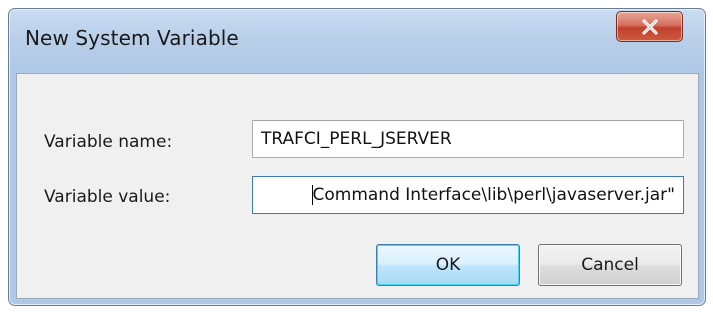  I want to click on cancel-button: Cancel, so click(610, 265).